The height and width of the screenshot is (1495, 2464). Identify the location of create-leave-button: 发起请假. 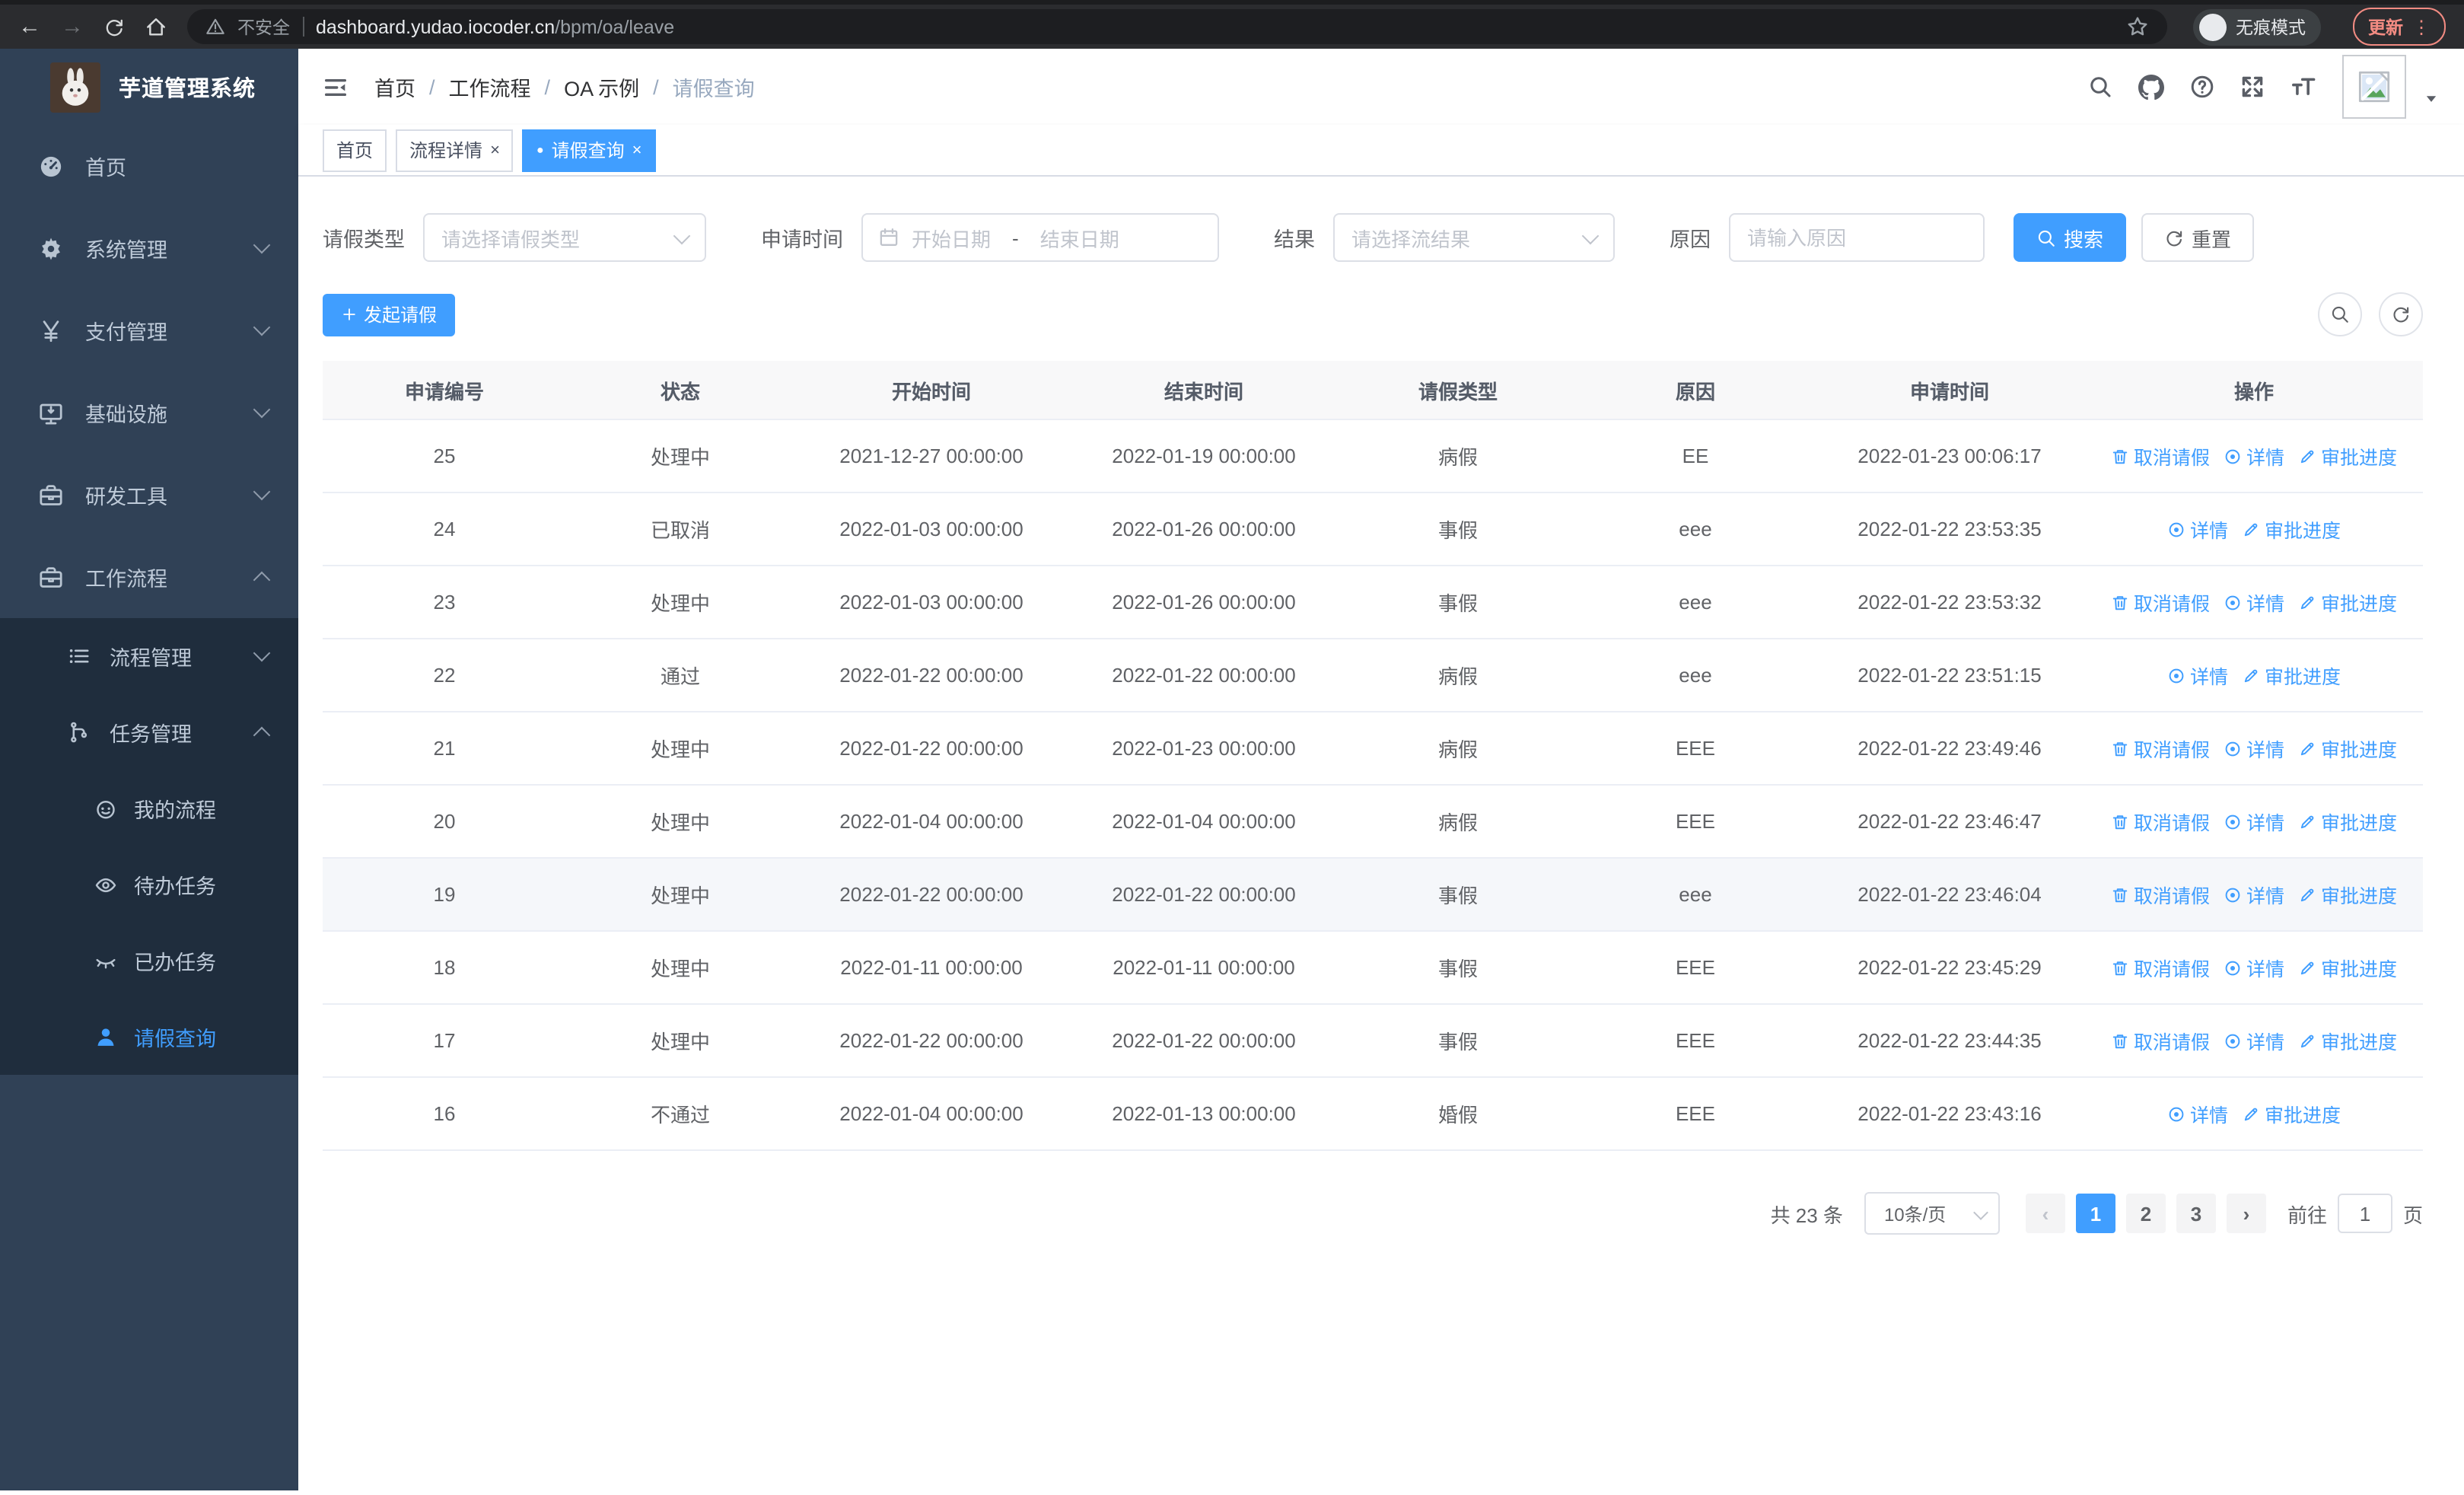
(389, 315).